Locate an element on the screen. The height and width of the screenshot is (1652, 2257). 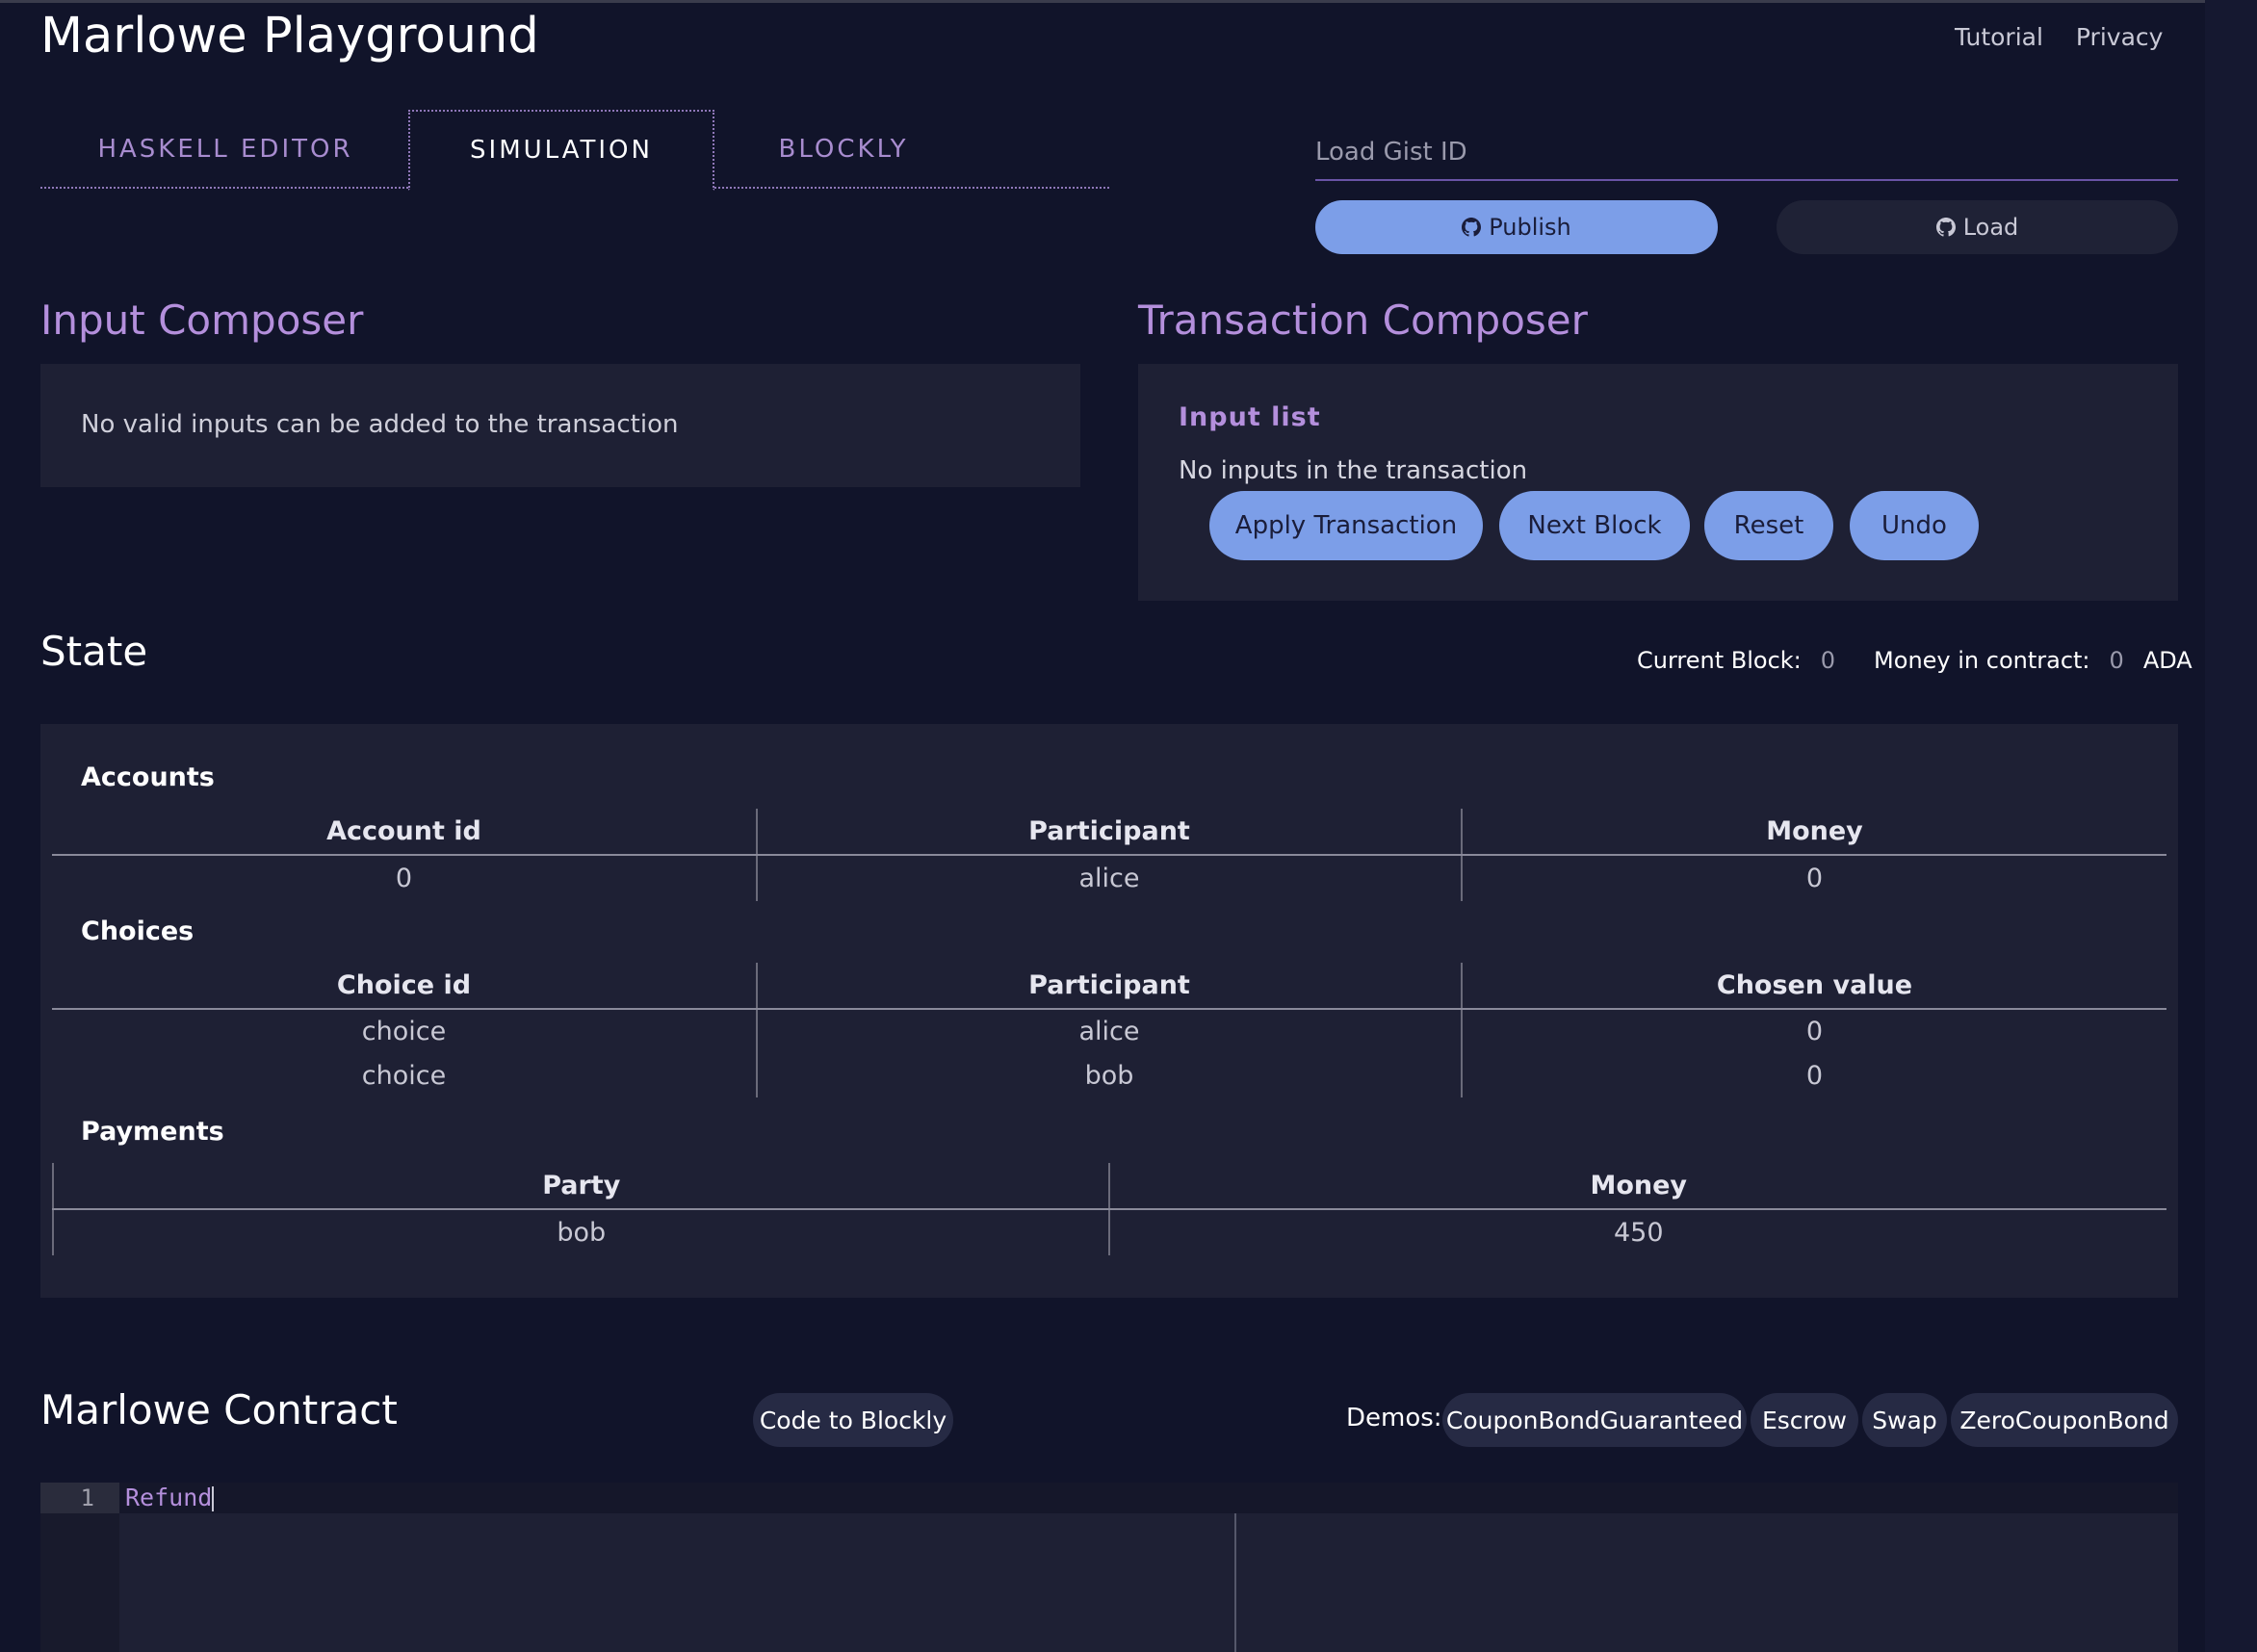
accounts-table: Account id Participant Money 0 alice 0 is located at coordinates (1109, 855).